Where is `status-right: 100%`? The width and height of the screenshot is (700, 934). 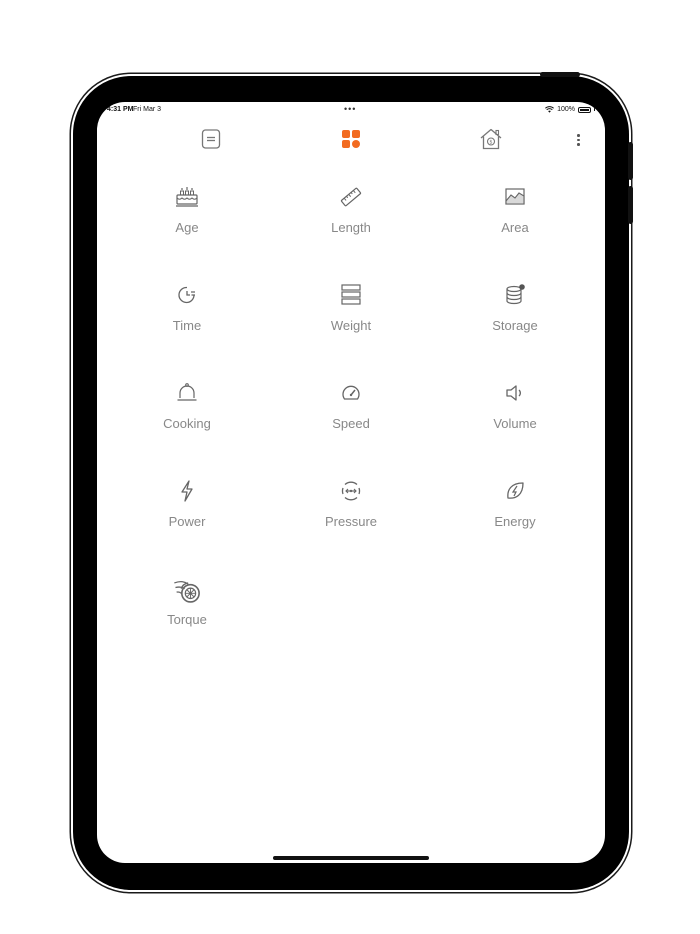
status-right: 100% is located at coordinates (570, 109).